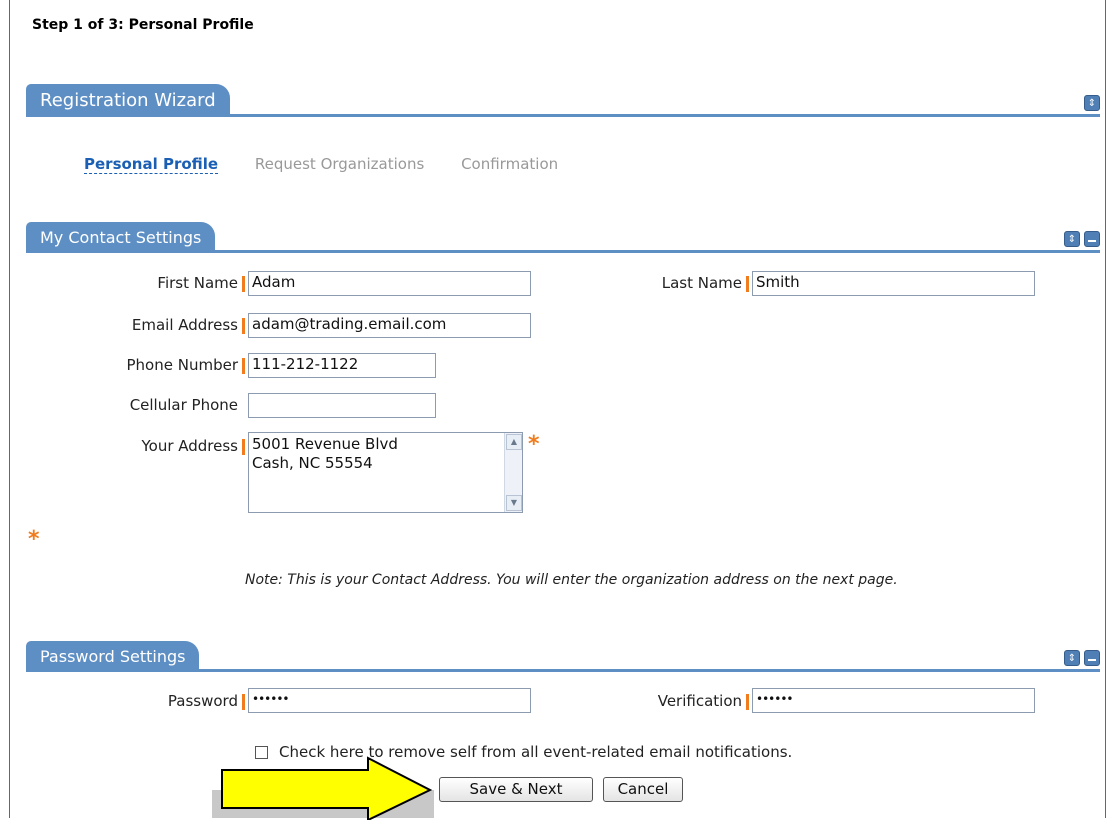 This screenshot has width=1111, height=820. What do you see at coordinates (342, 405) in the screenshot?
I see `cellular-phone-field` at bounding box center [342, 405].